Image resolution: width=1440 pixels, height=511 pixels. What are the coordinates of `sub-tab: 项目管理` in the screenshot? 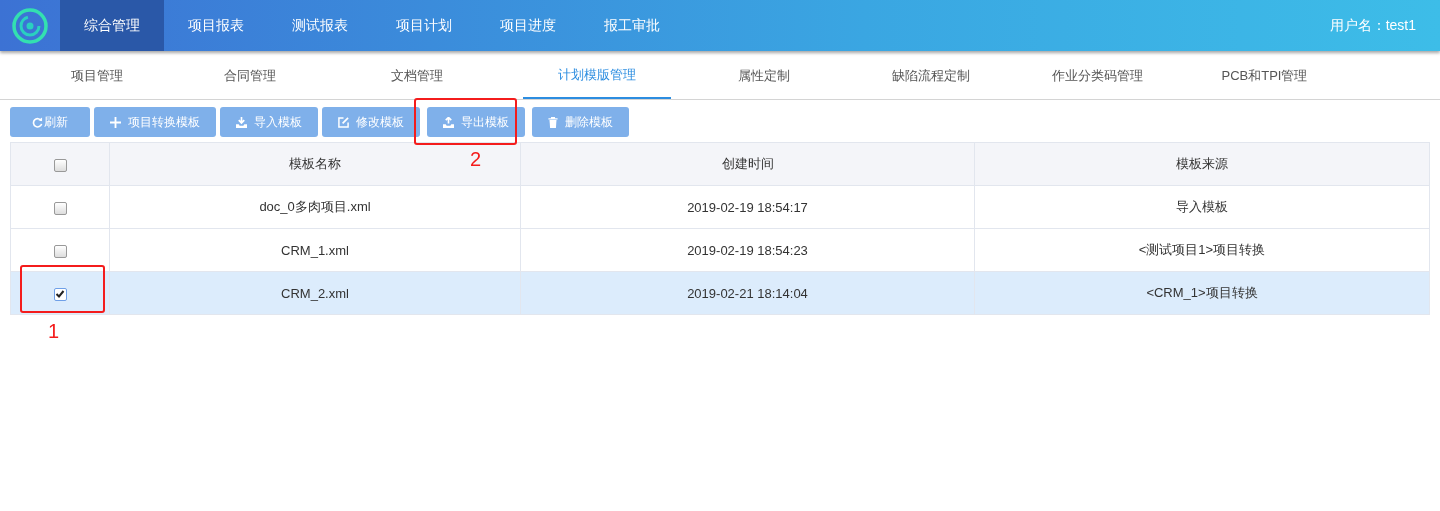 It's located at (96, 75).